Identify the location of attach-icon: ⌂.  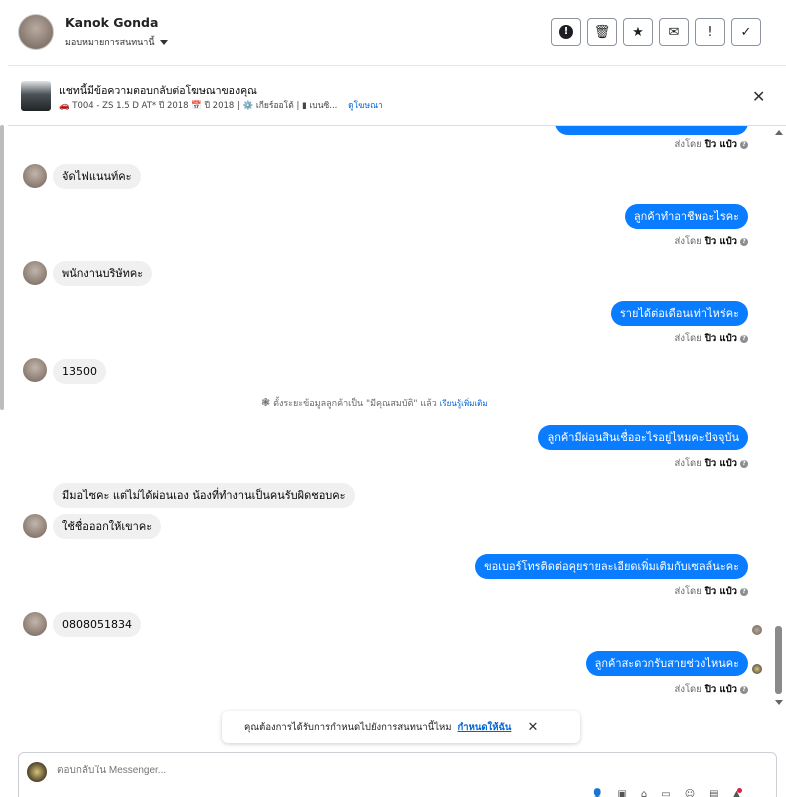
(644, 793).